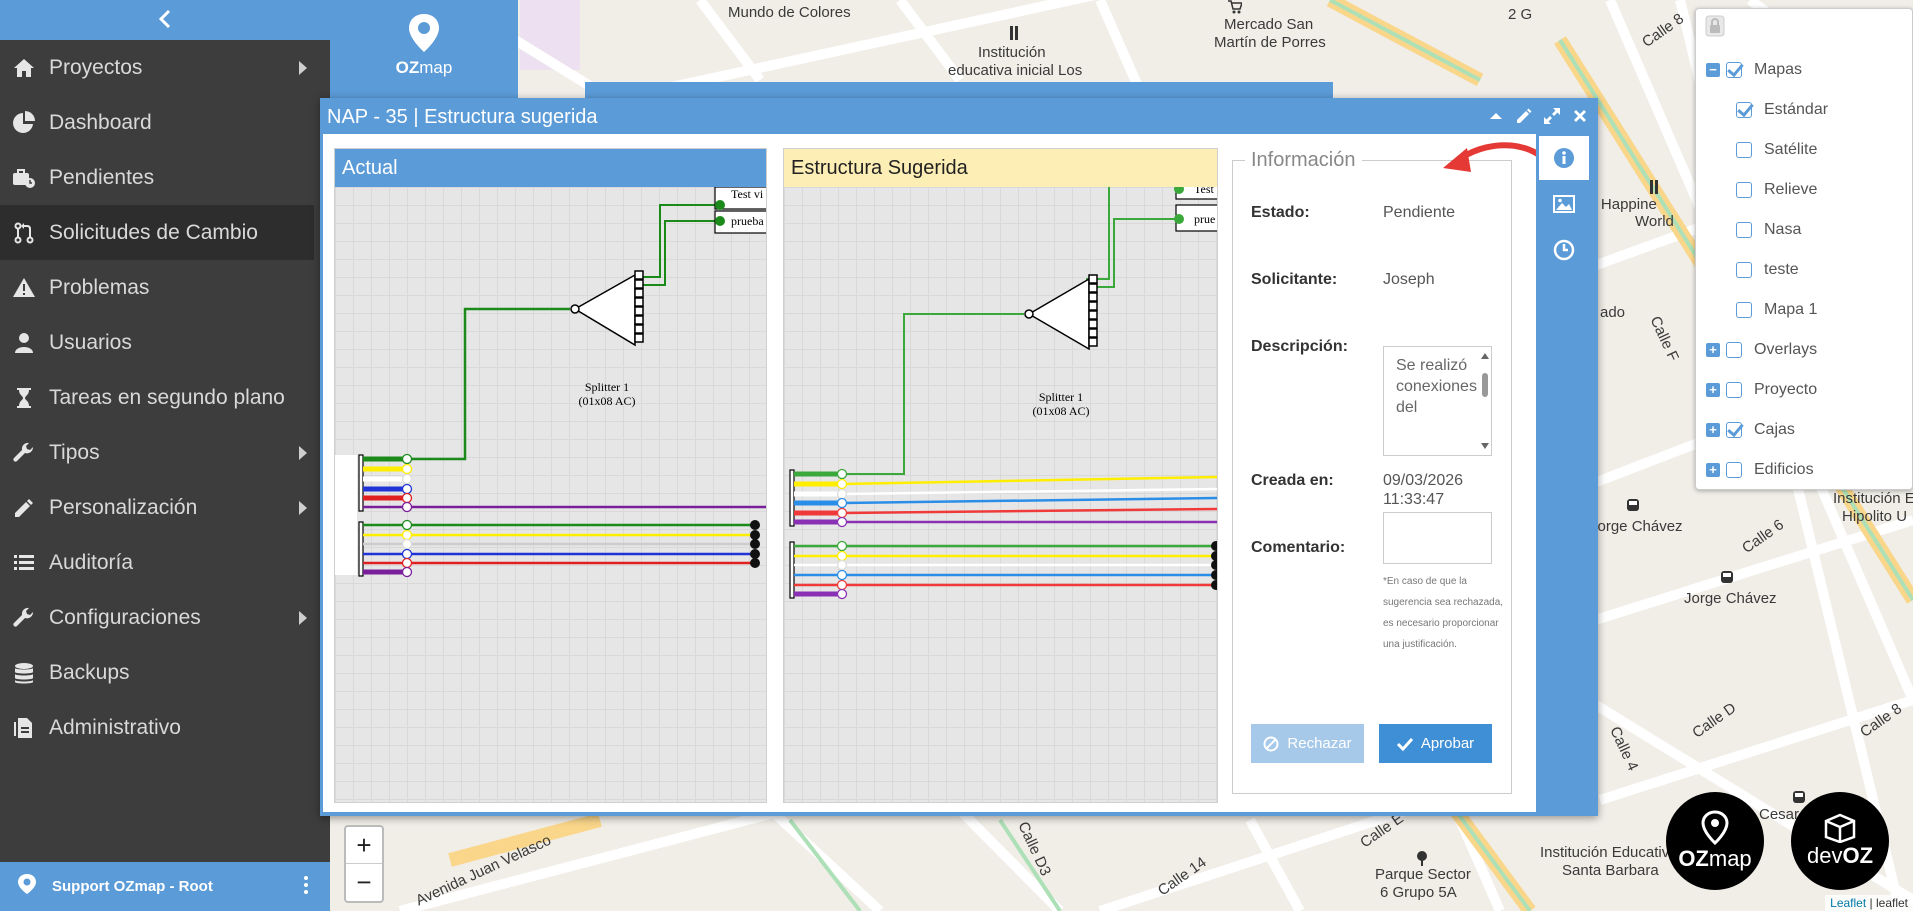 This screenshot has height=911, width=1913. What do you see at coordinates (1423, 480) in the screenshot?
I see `creada-date: 09/03/2026` at bounding box center [1423, 480].